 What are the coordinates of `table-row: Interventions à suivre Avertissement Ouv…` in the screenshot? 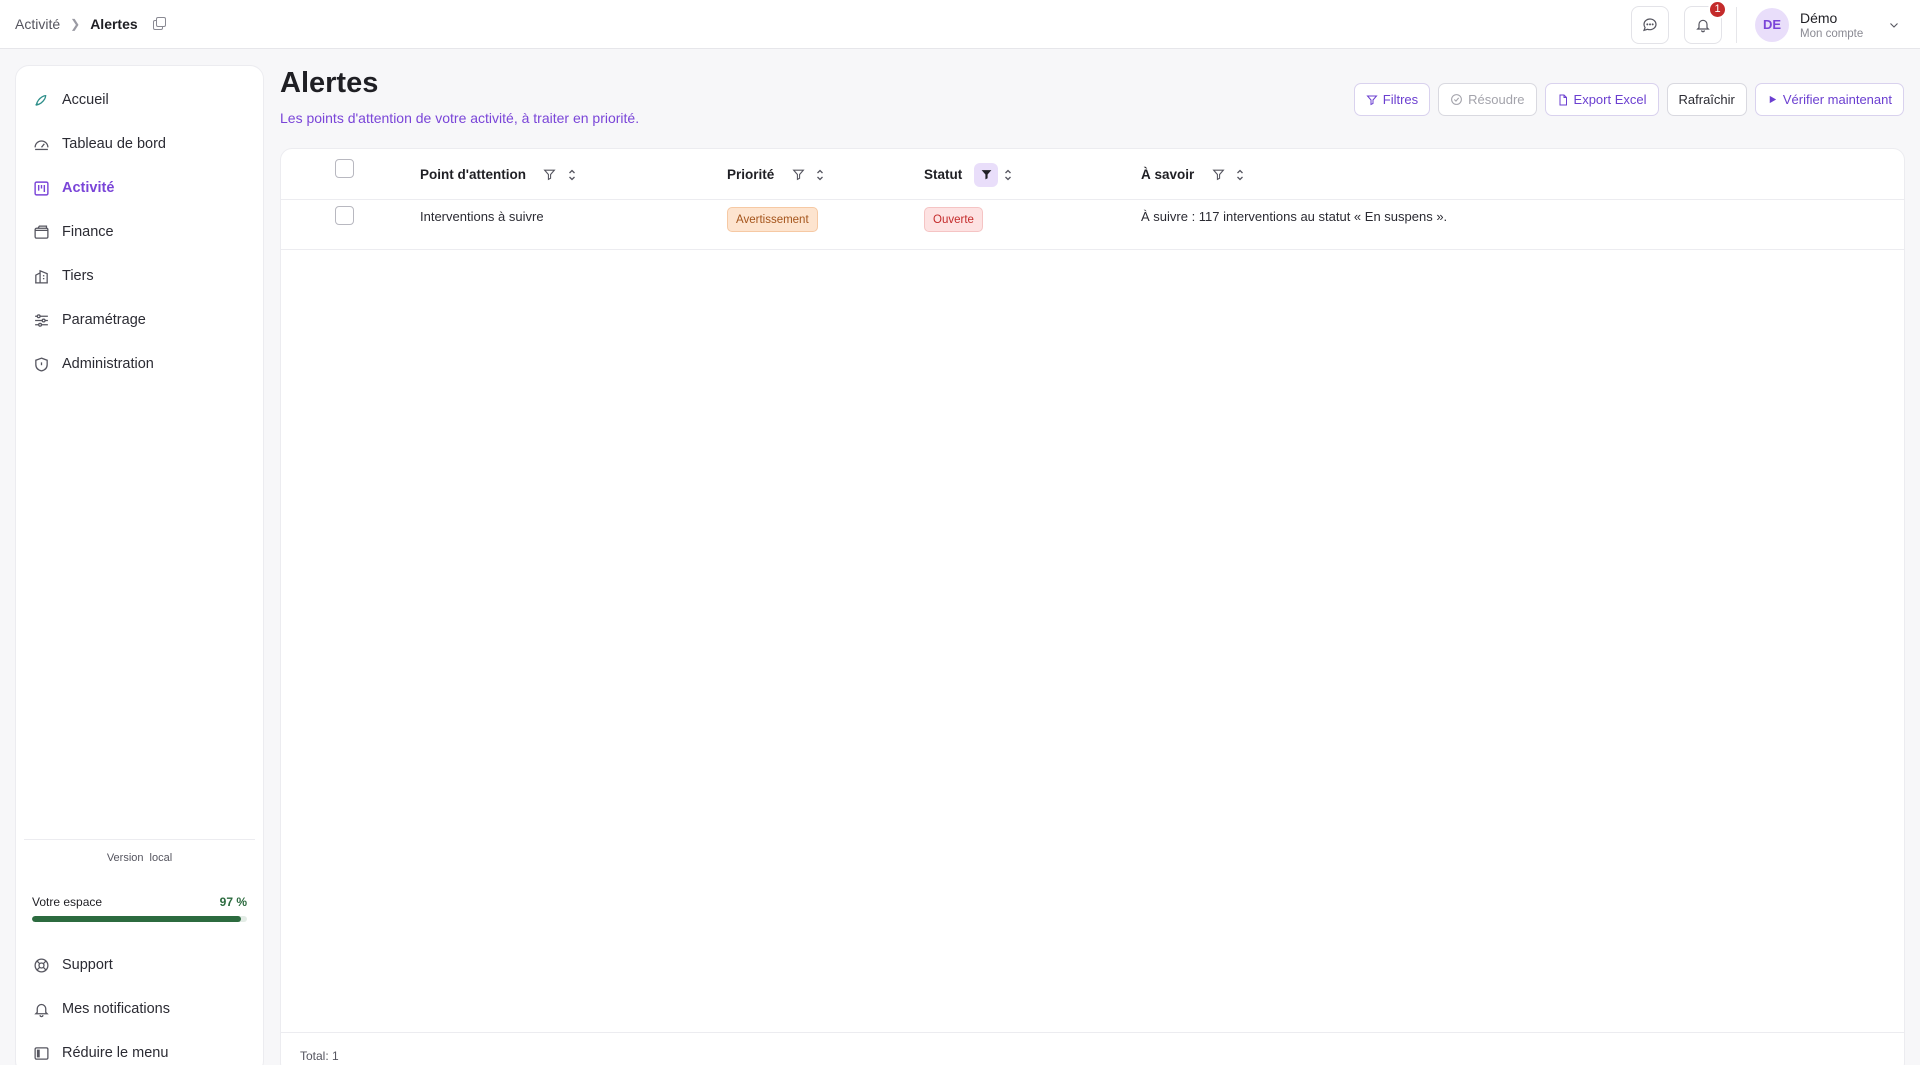 It's located at (1092, 225).